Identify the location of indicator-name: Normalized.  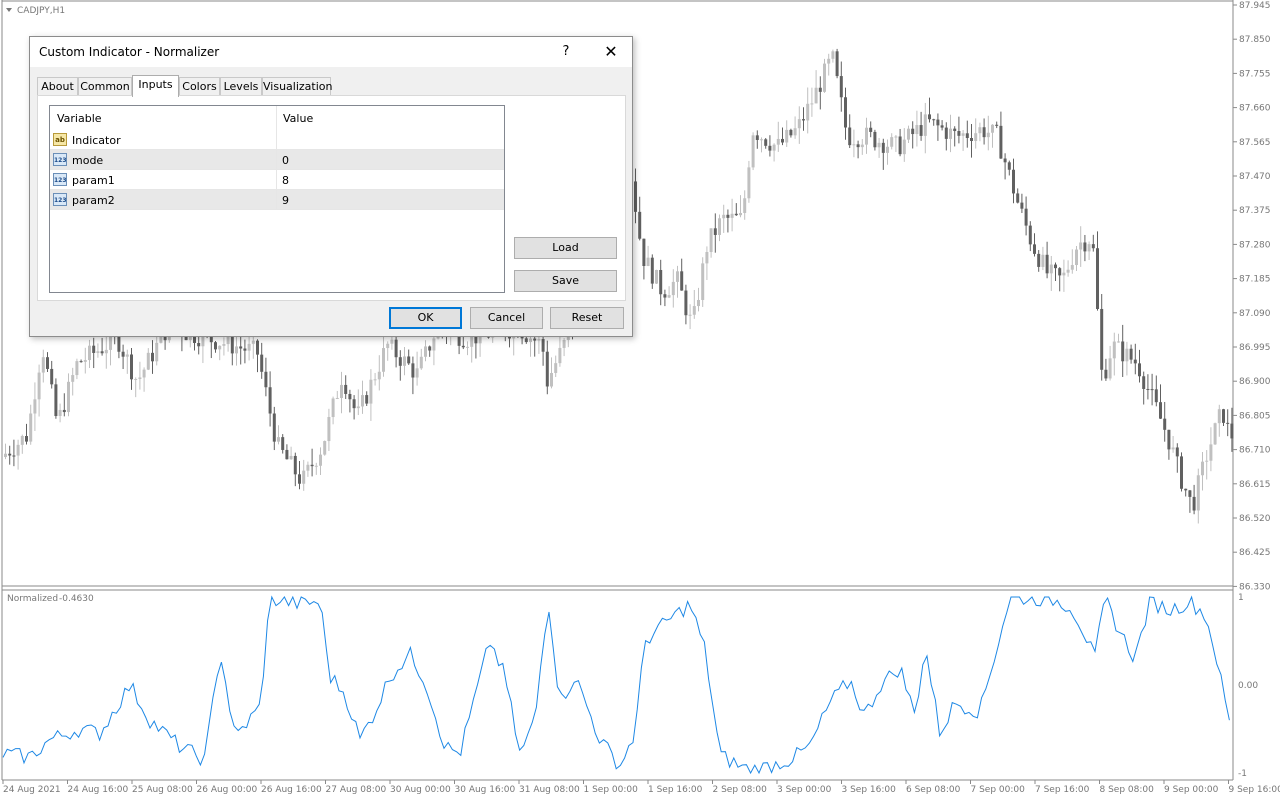
(32, 599).